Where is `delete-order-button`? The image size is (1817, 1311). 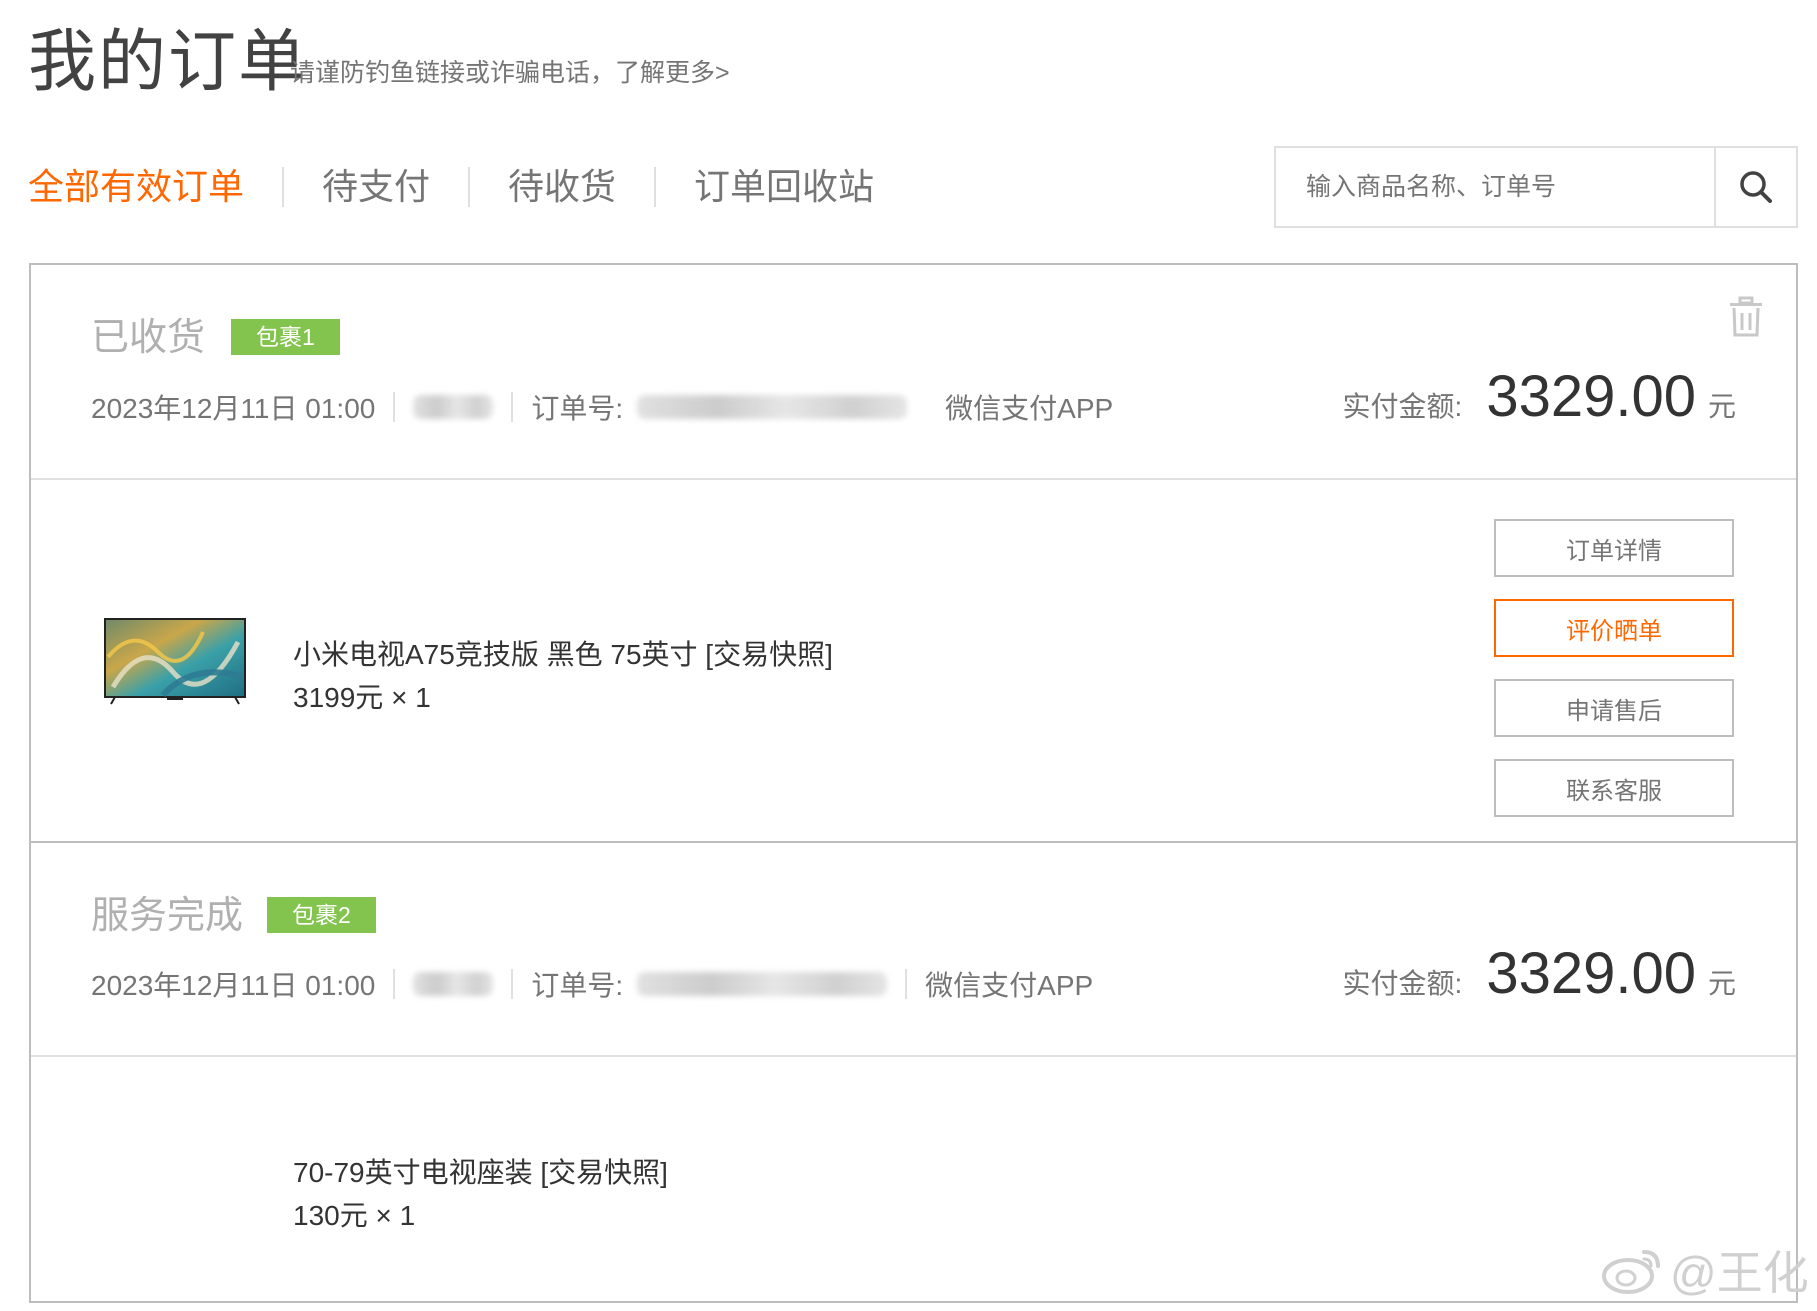
delete-order-button is located at coordinates (1746, 317).